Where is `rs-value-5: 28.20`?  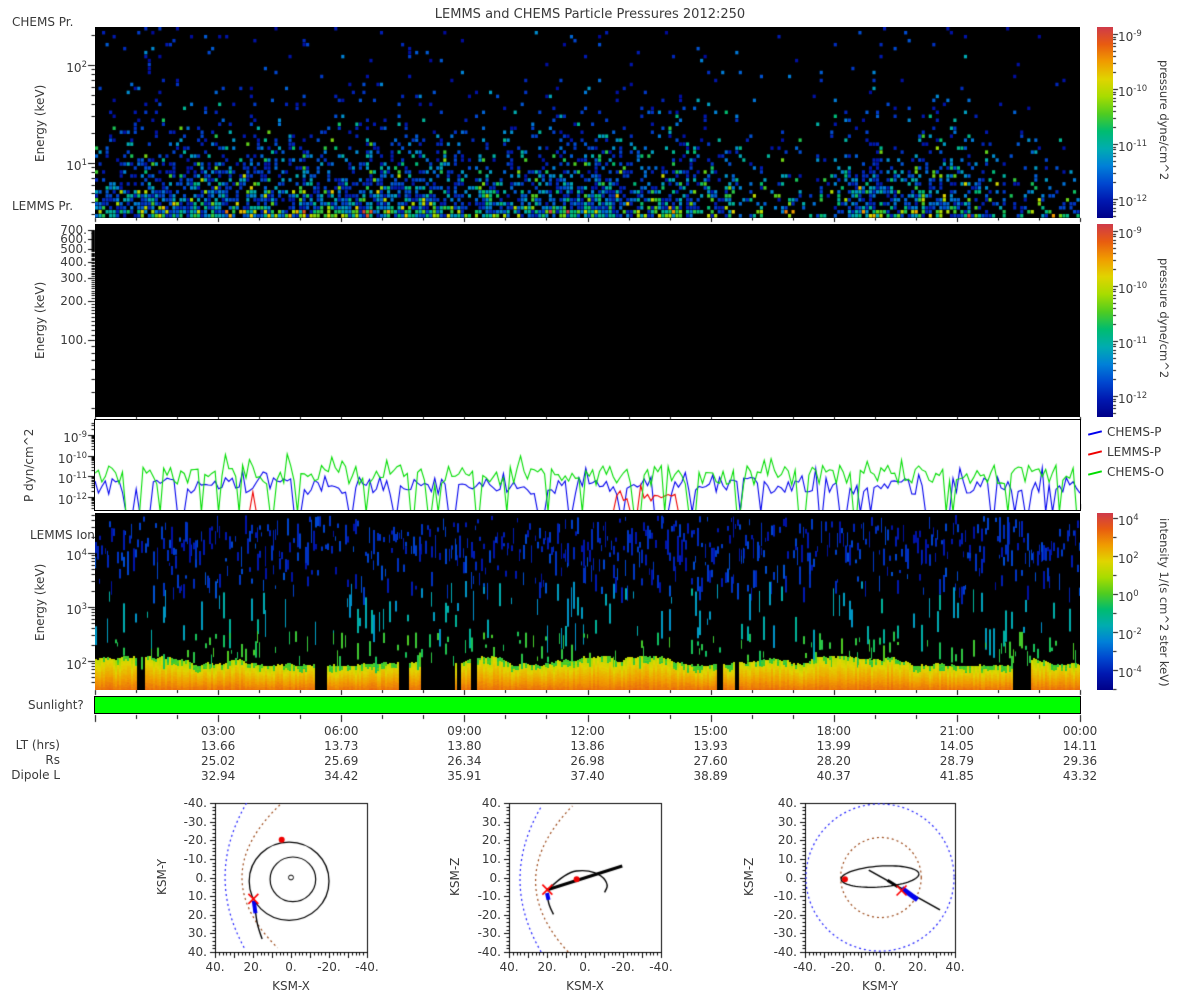
rs-value-5: 28.20 is located at coordinates (833, 761).